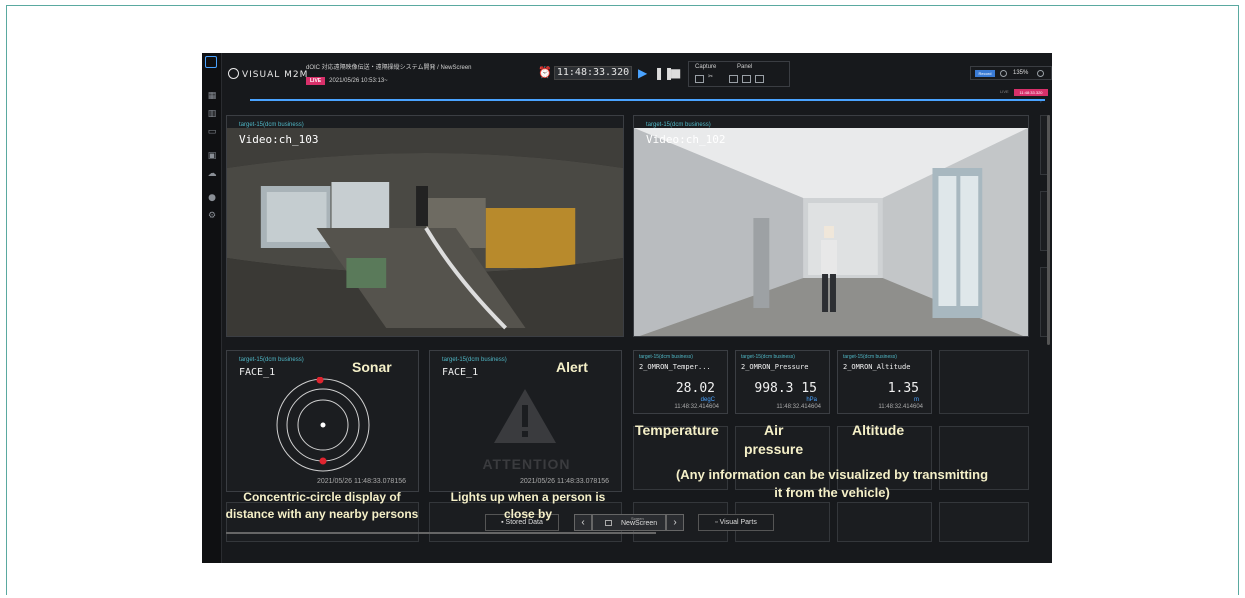 The height and width of the screenshot is (598, 1245). Describe the element at coordinates (212, 132) in the screenshot. I see `monitor-icon: ▭` at that location.